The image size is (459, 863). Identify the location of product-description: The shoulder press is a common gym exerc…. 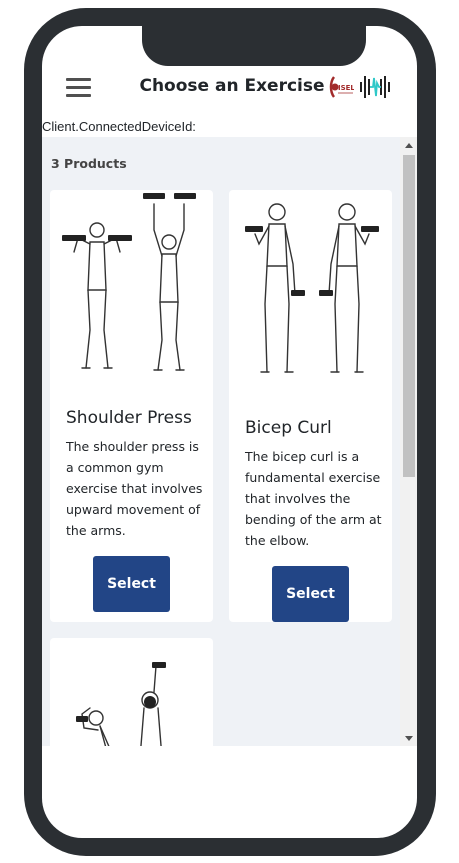
(134, 488).